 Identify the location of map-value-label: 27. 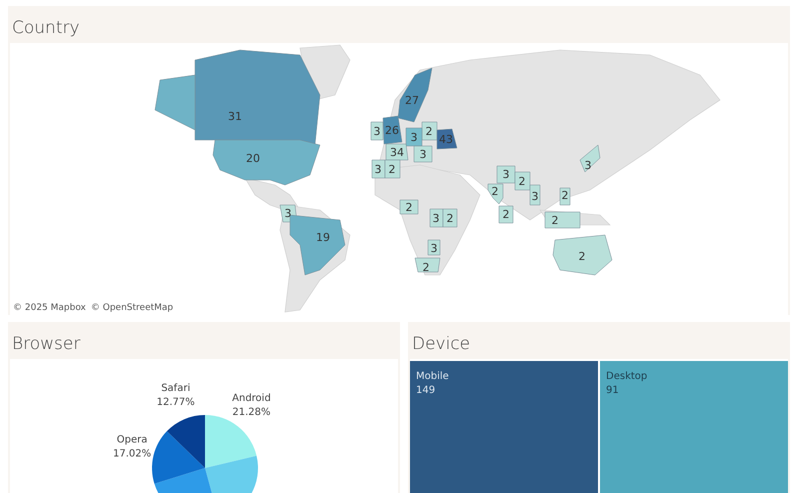
(412, 100).